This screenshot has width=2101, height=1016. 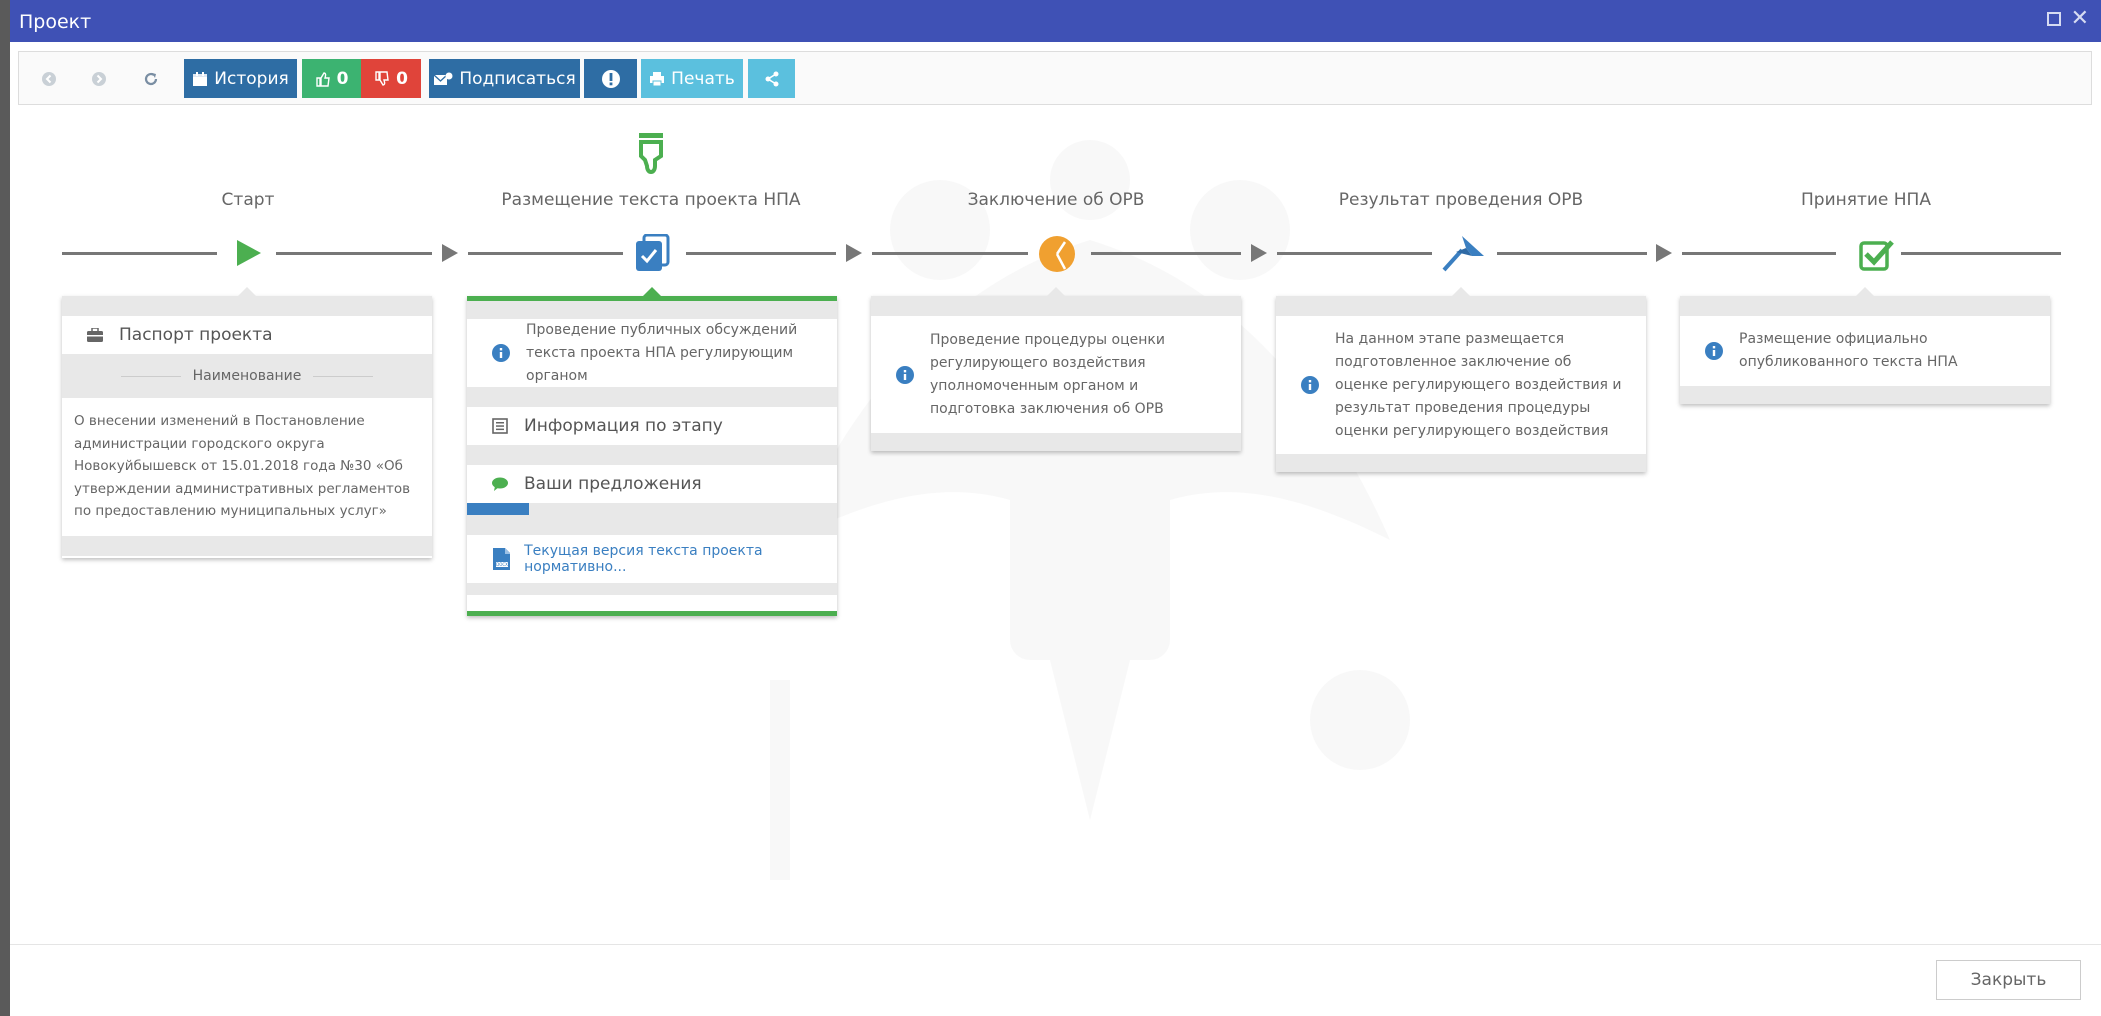 I want to click on toolbar: История 0 0 Подписаться Печать, so click(x=1055, y=78).